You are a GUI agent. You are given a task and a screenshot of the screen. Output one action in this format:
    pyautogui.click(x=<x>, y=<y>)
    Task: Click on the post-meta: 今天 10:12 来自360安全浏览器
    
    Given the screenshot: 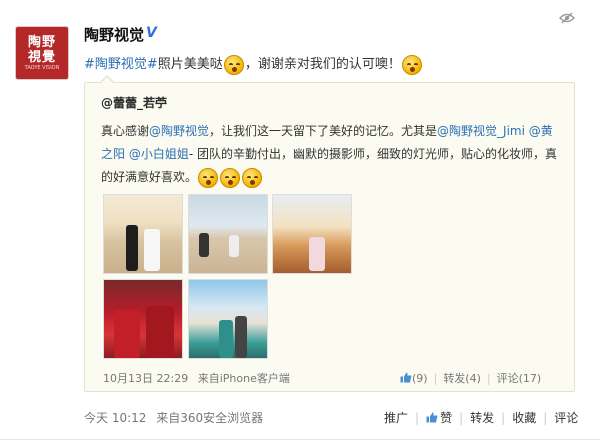 What is the action you would take?
    pyautogui.click(x=173, y=417)
    